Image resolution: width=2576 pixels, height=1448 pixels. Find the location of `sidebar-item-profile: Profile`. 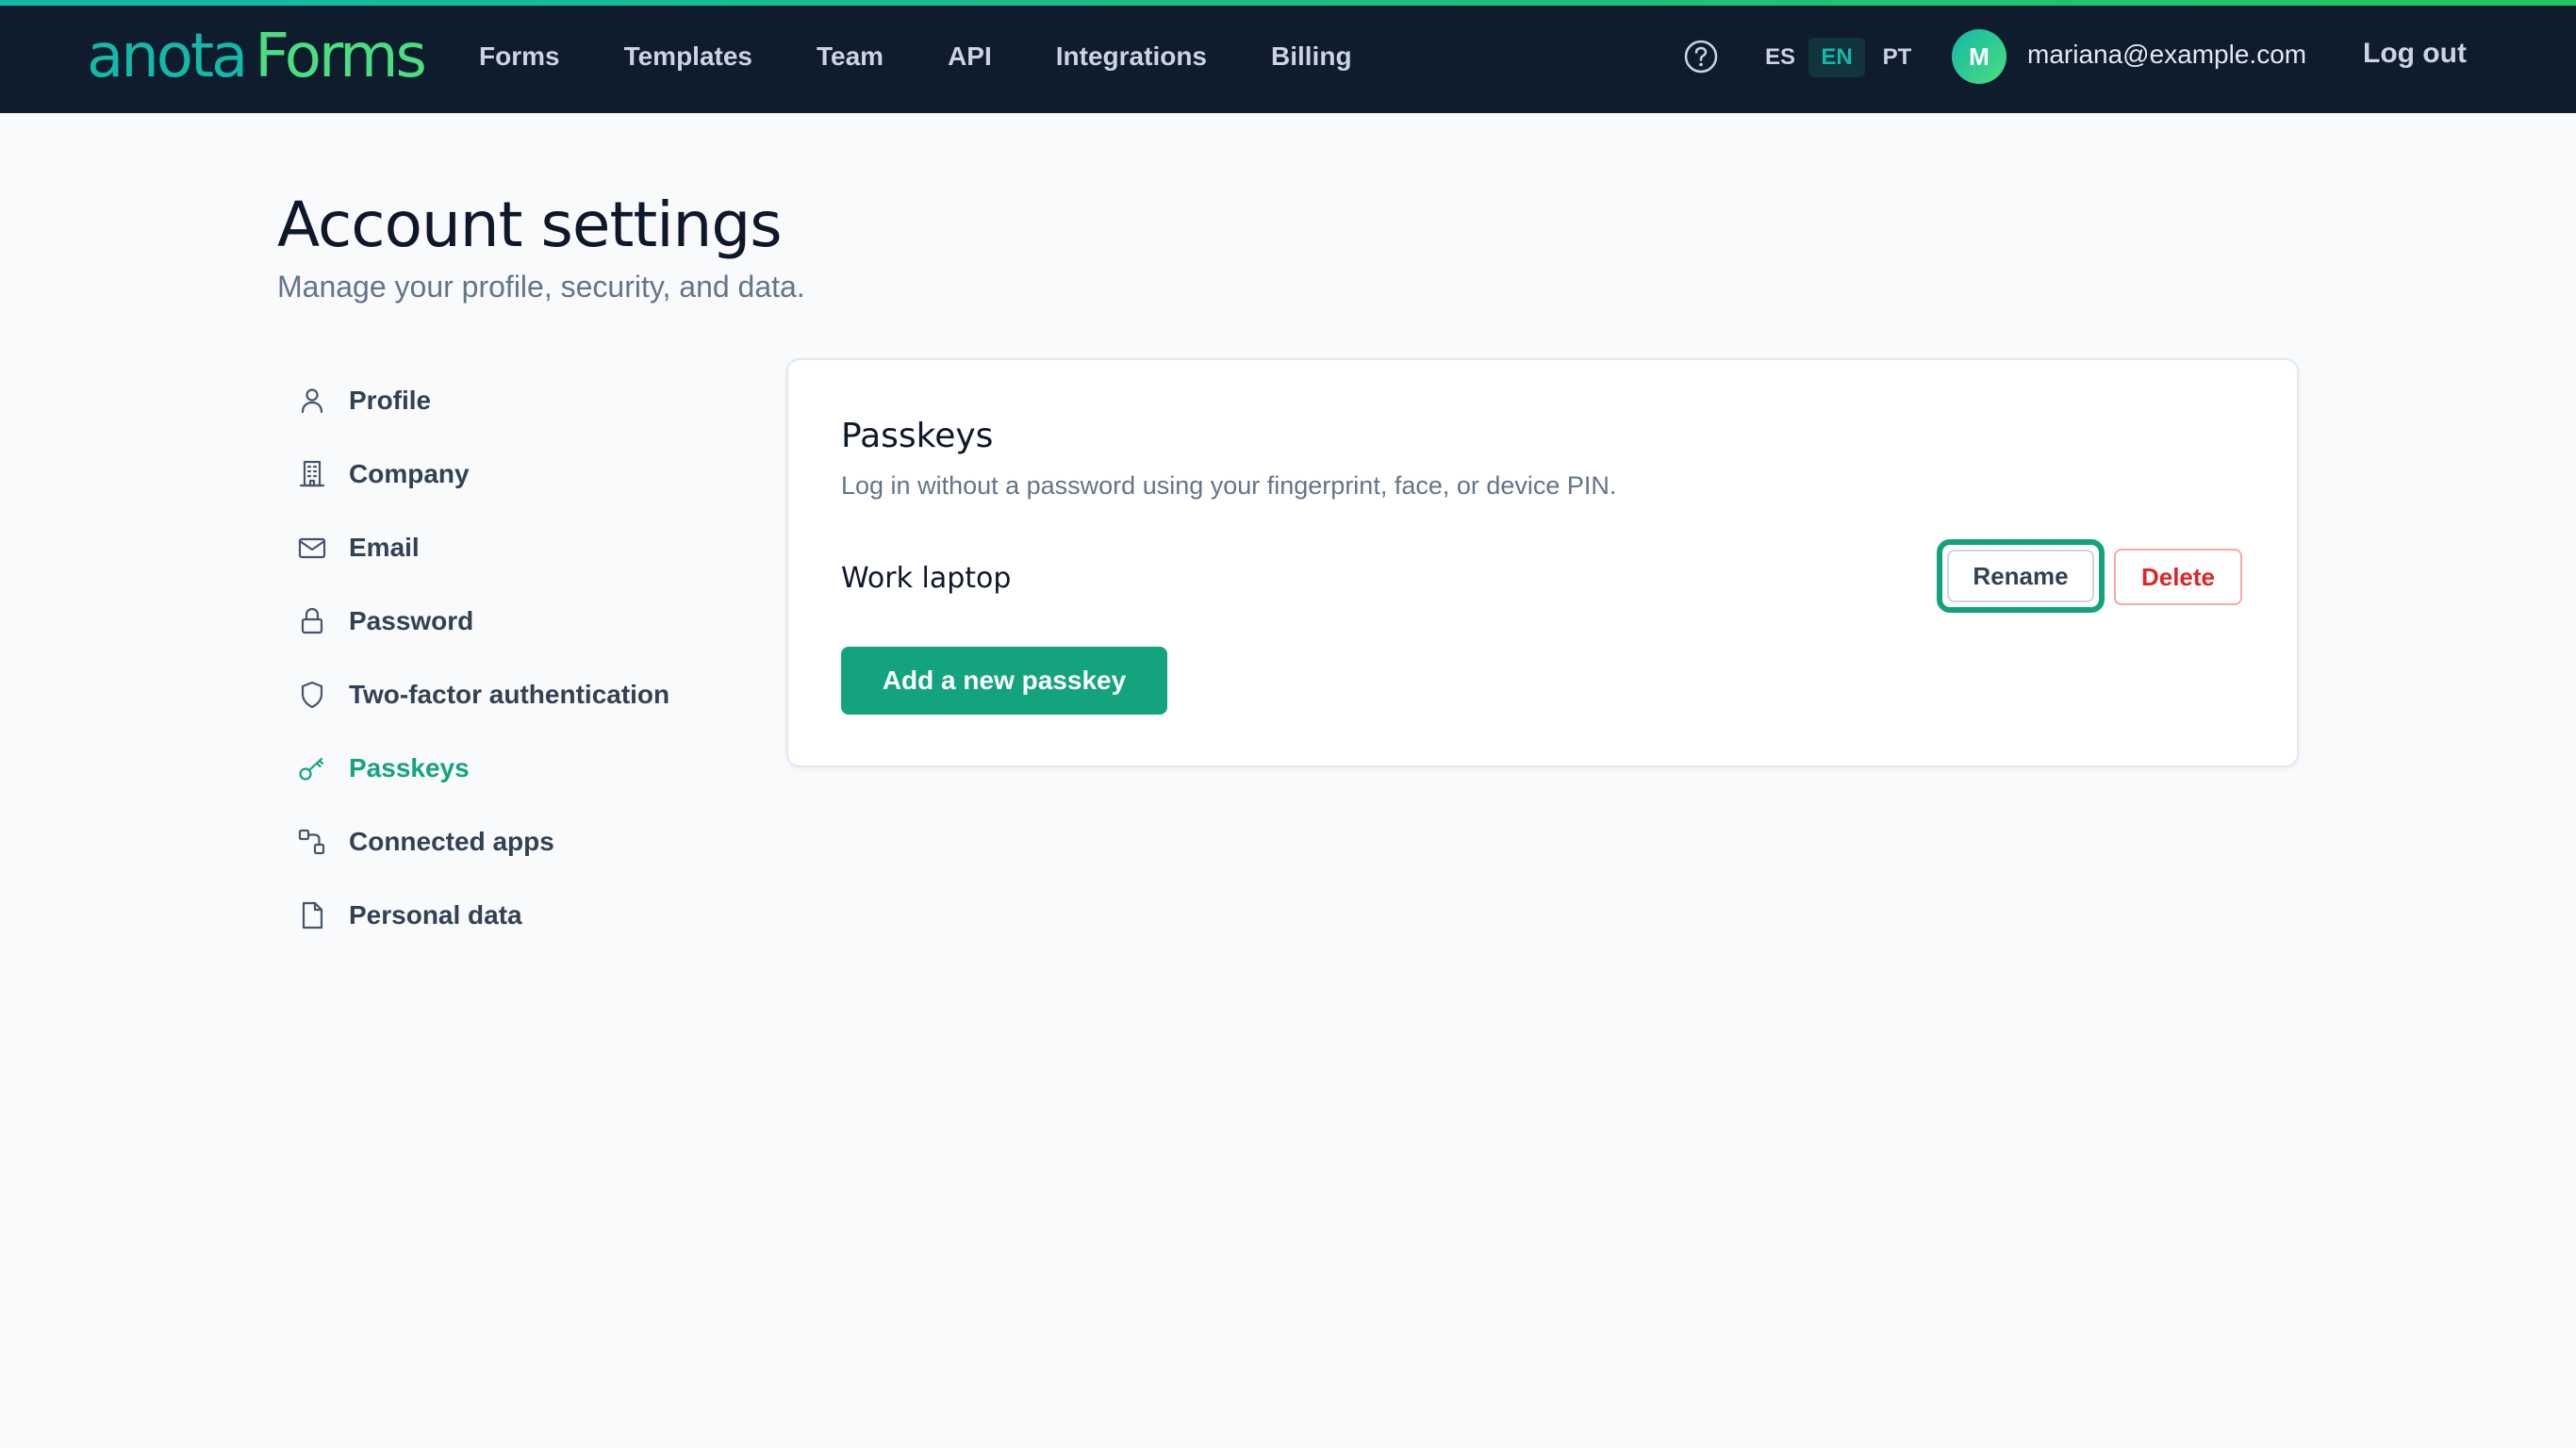

sidebar-item-profile: Profile is located at coordinates (522, 400).